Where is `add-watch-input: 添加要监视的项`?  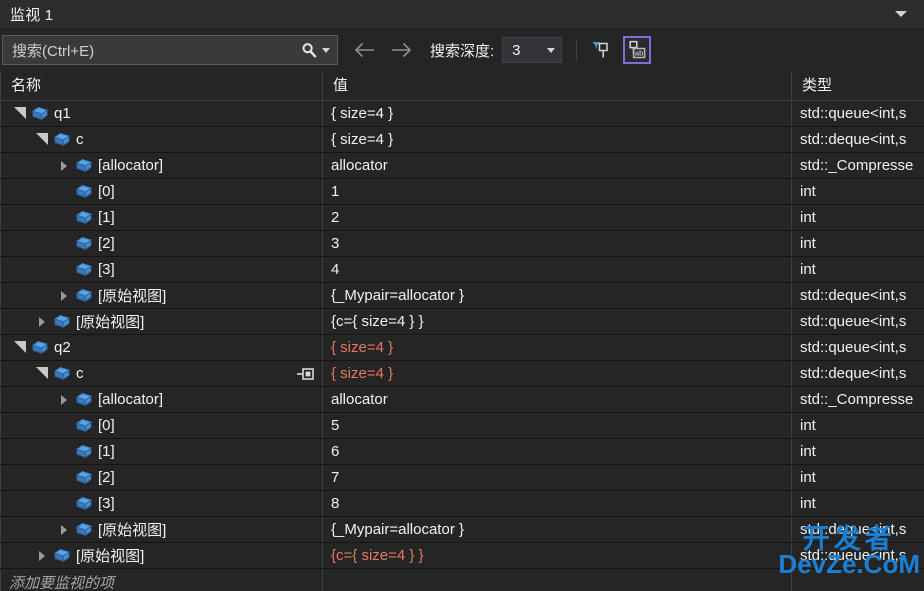 add-watch-input: 添加要监视的项 is located at coordinates (161, 580).